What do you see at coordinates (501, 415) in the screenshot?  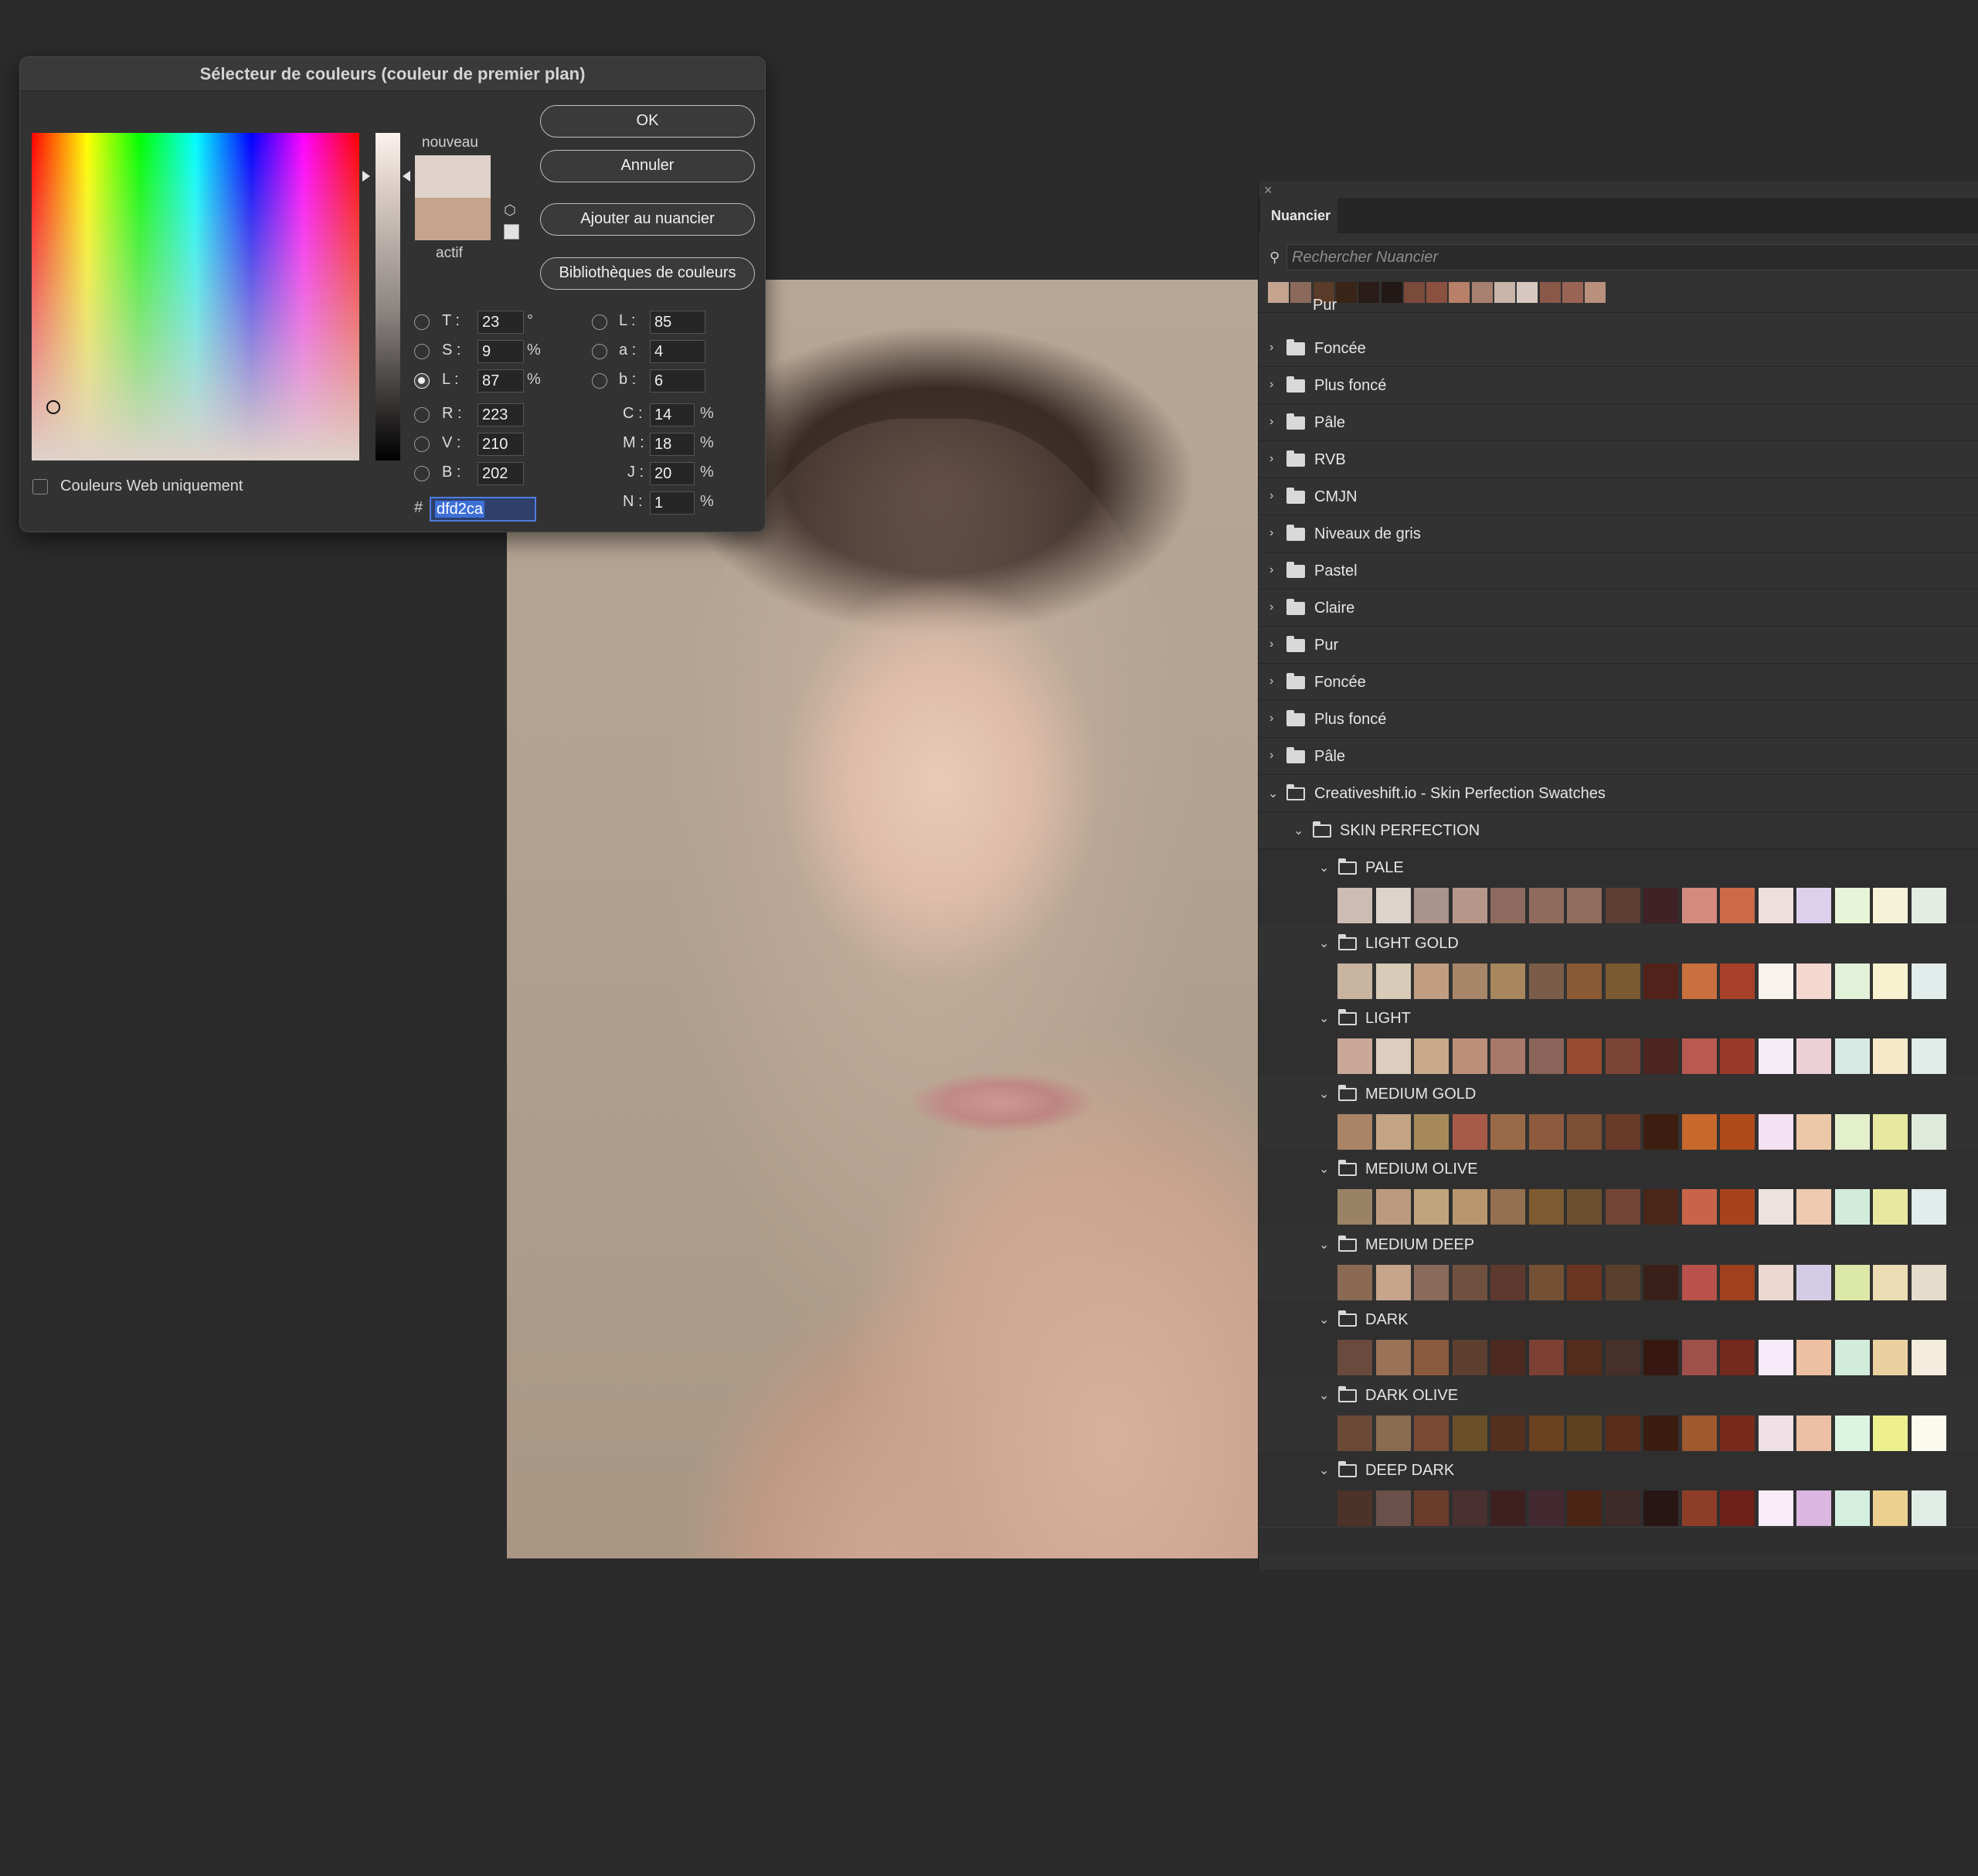 I see `red-input: 223` at bounding box center [501, 415].